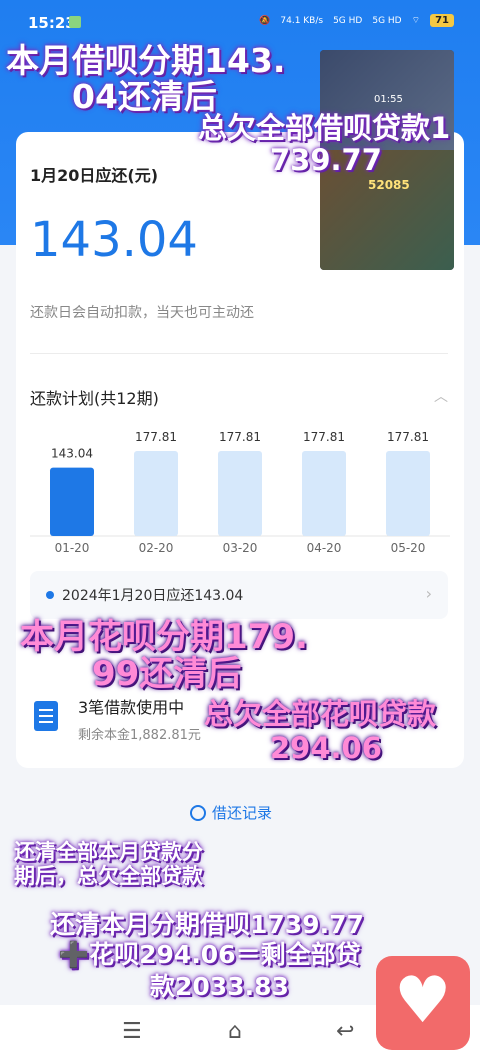 The width and height of the screenshot is (480, 1061). I want to click on game-timer: 01:55, so click(388, 99).